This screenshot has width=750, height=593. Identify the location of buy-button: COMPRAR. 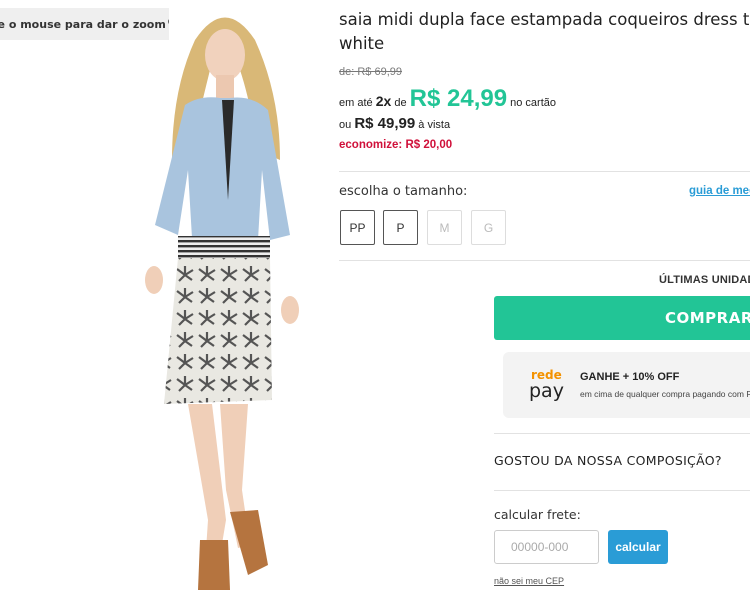
(622, 318).